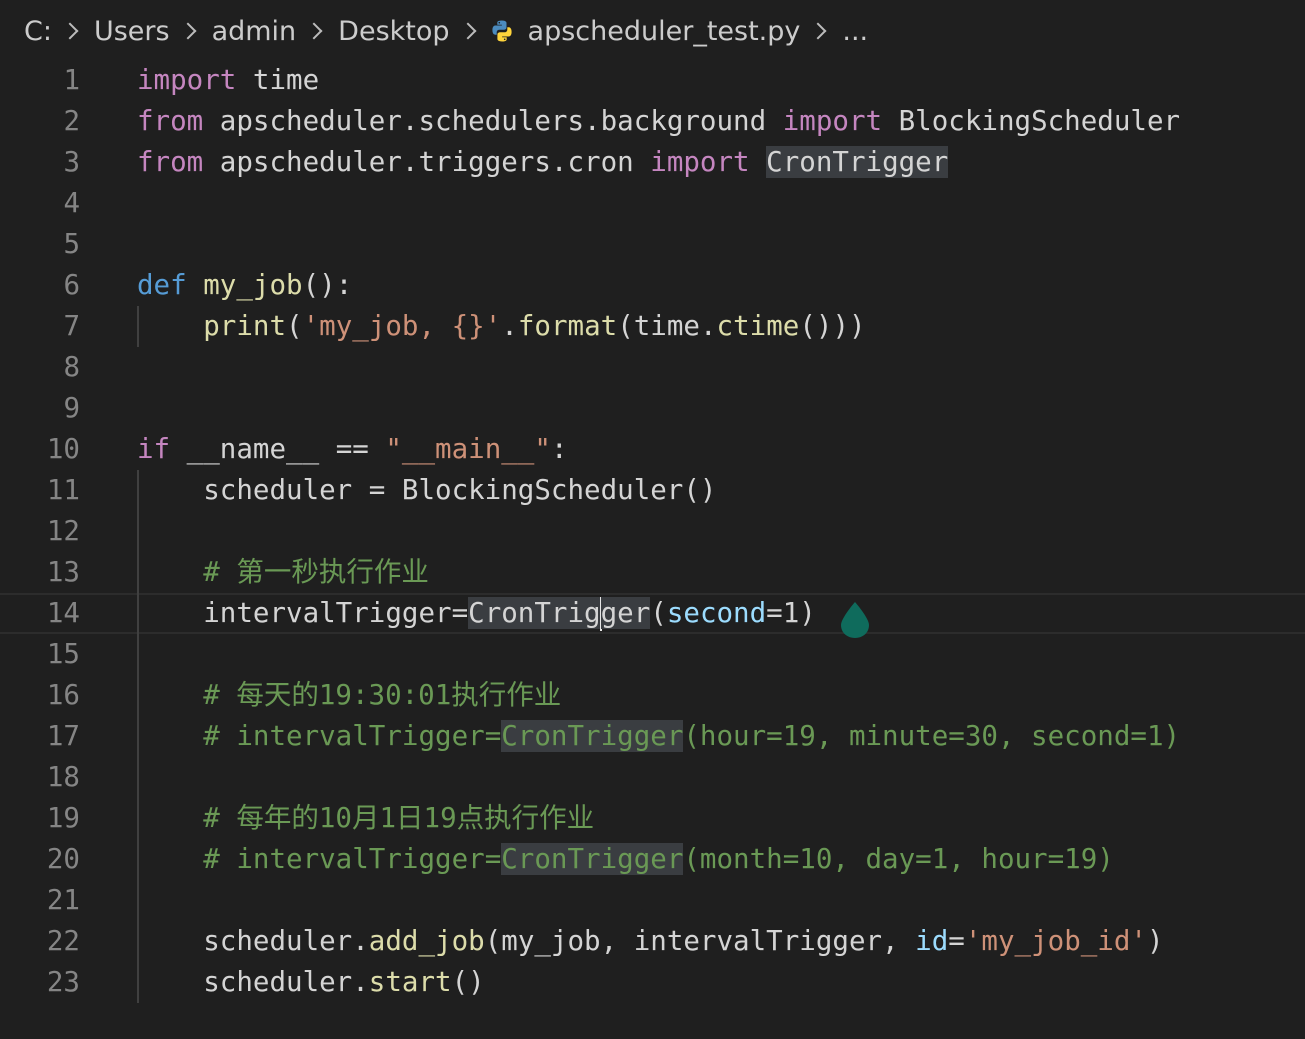 The image size is (1305, 1039). What do you see at coordinates (162, 285) in the screenshot?
I see `code-token: def` at bounding box center [162, 285].